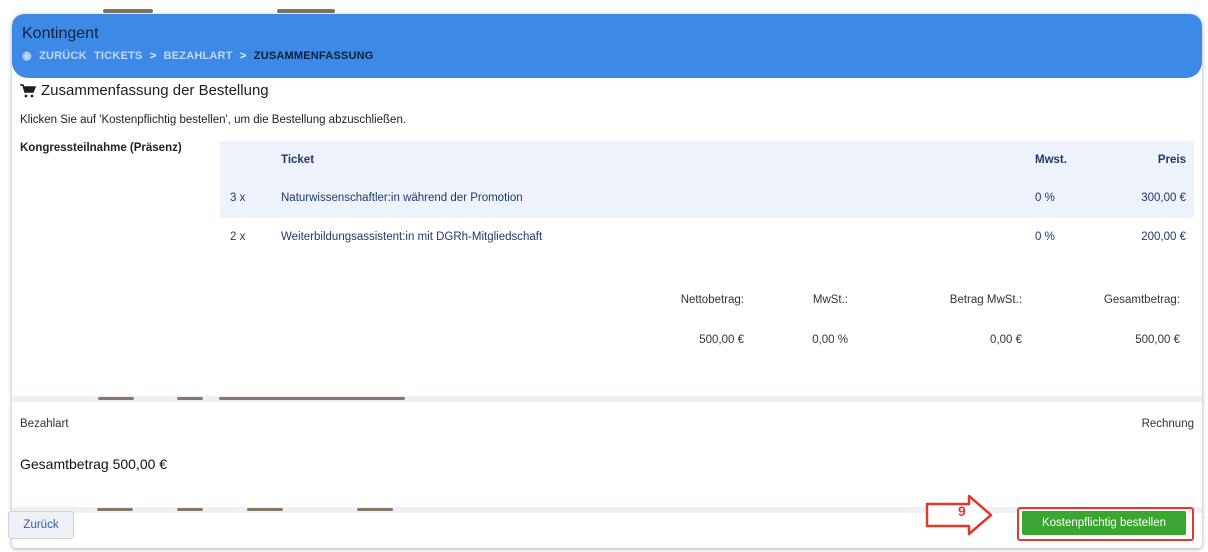 This screenshot has height=552, width=1208. Describe the element at coordinates (1163, 237) in the screenshot. I see `row-price: 200,00 €` at that location.